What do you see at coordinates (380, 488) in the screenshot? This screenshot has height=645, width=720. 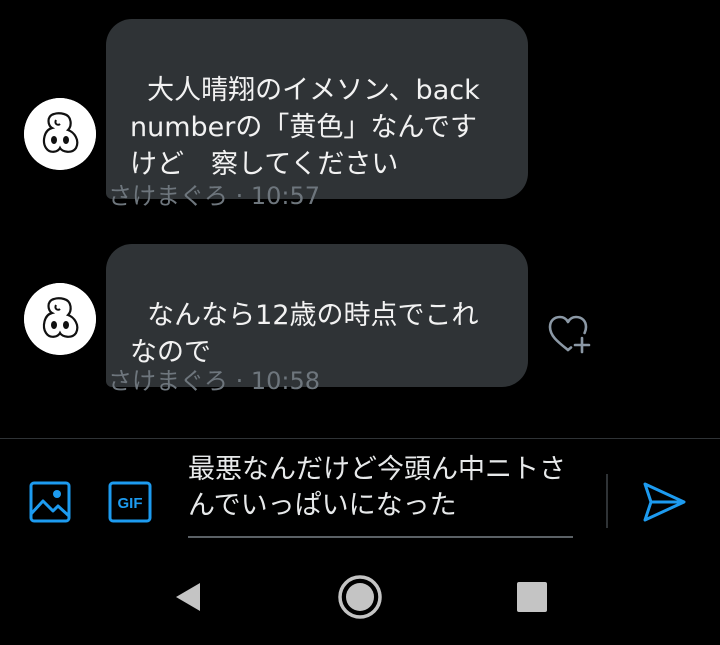 I see `message-compose-input: 最悪なんだけど今頭ん中ニトさんでいっぱいになった` at bounding box center [380, 488].